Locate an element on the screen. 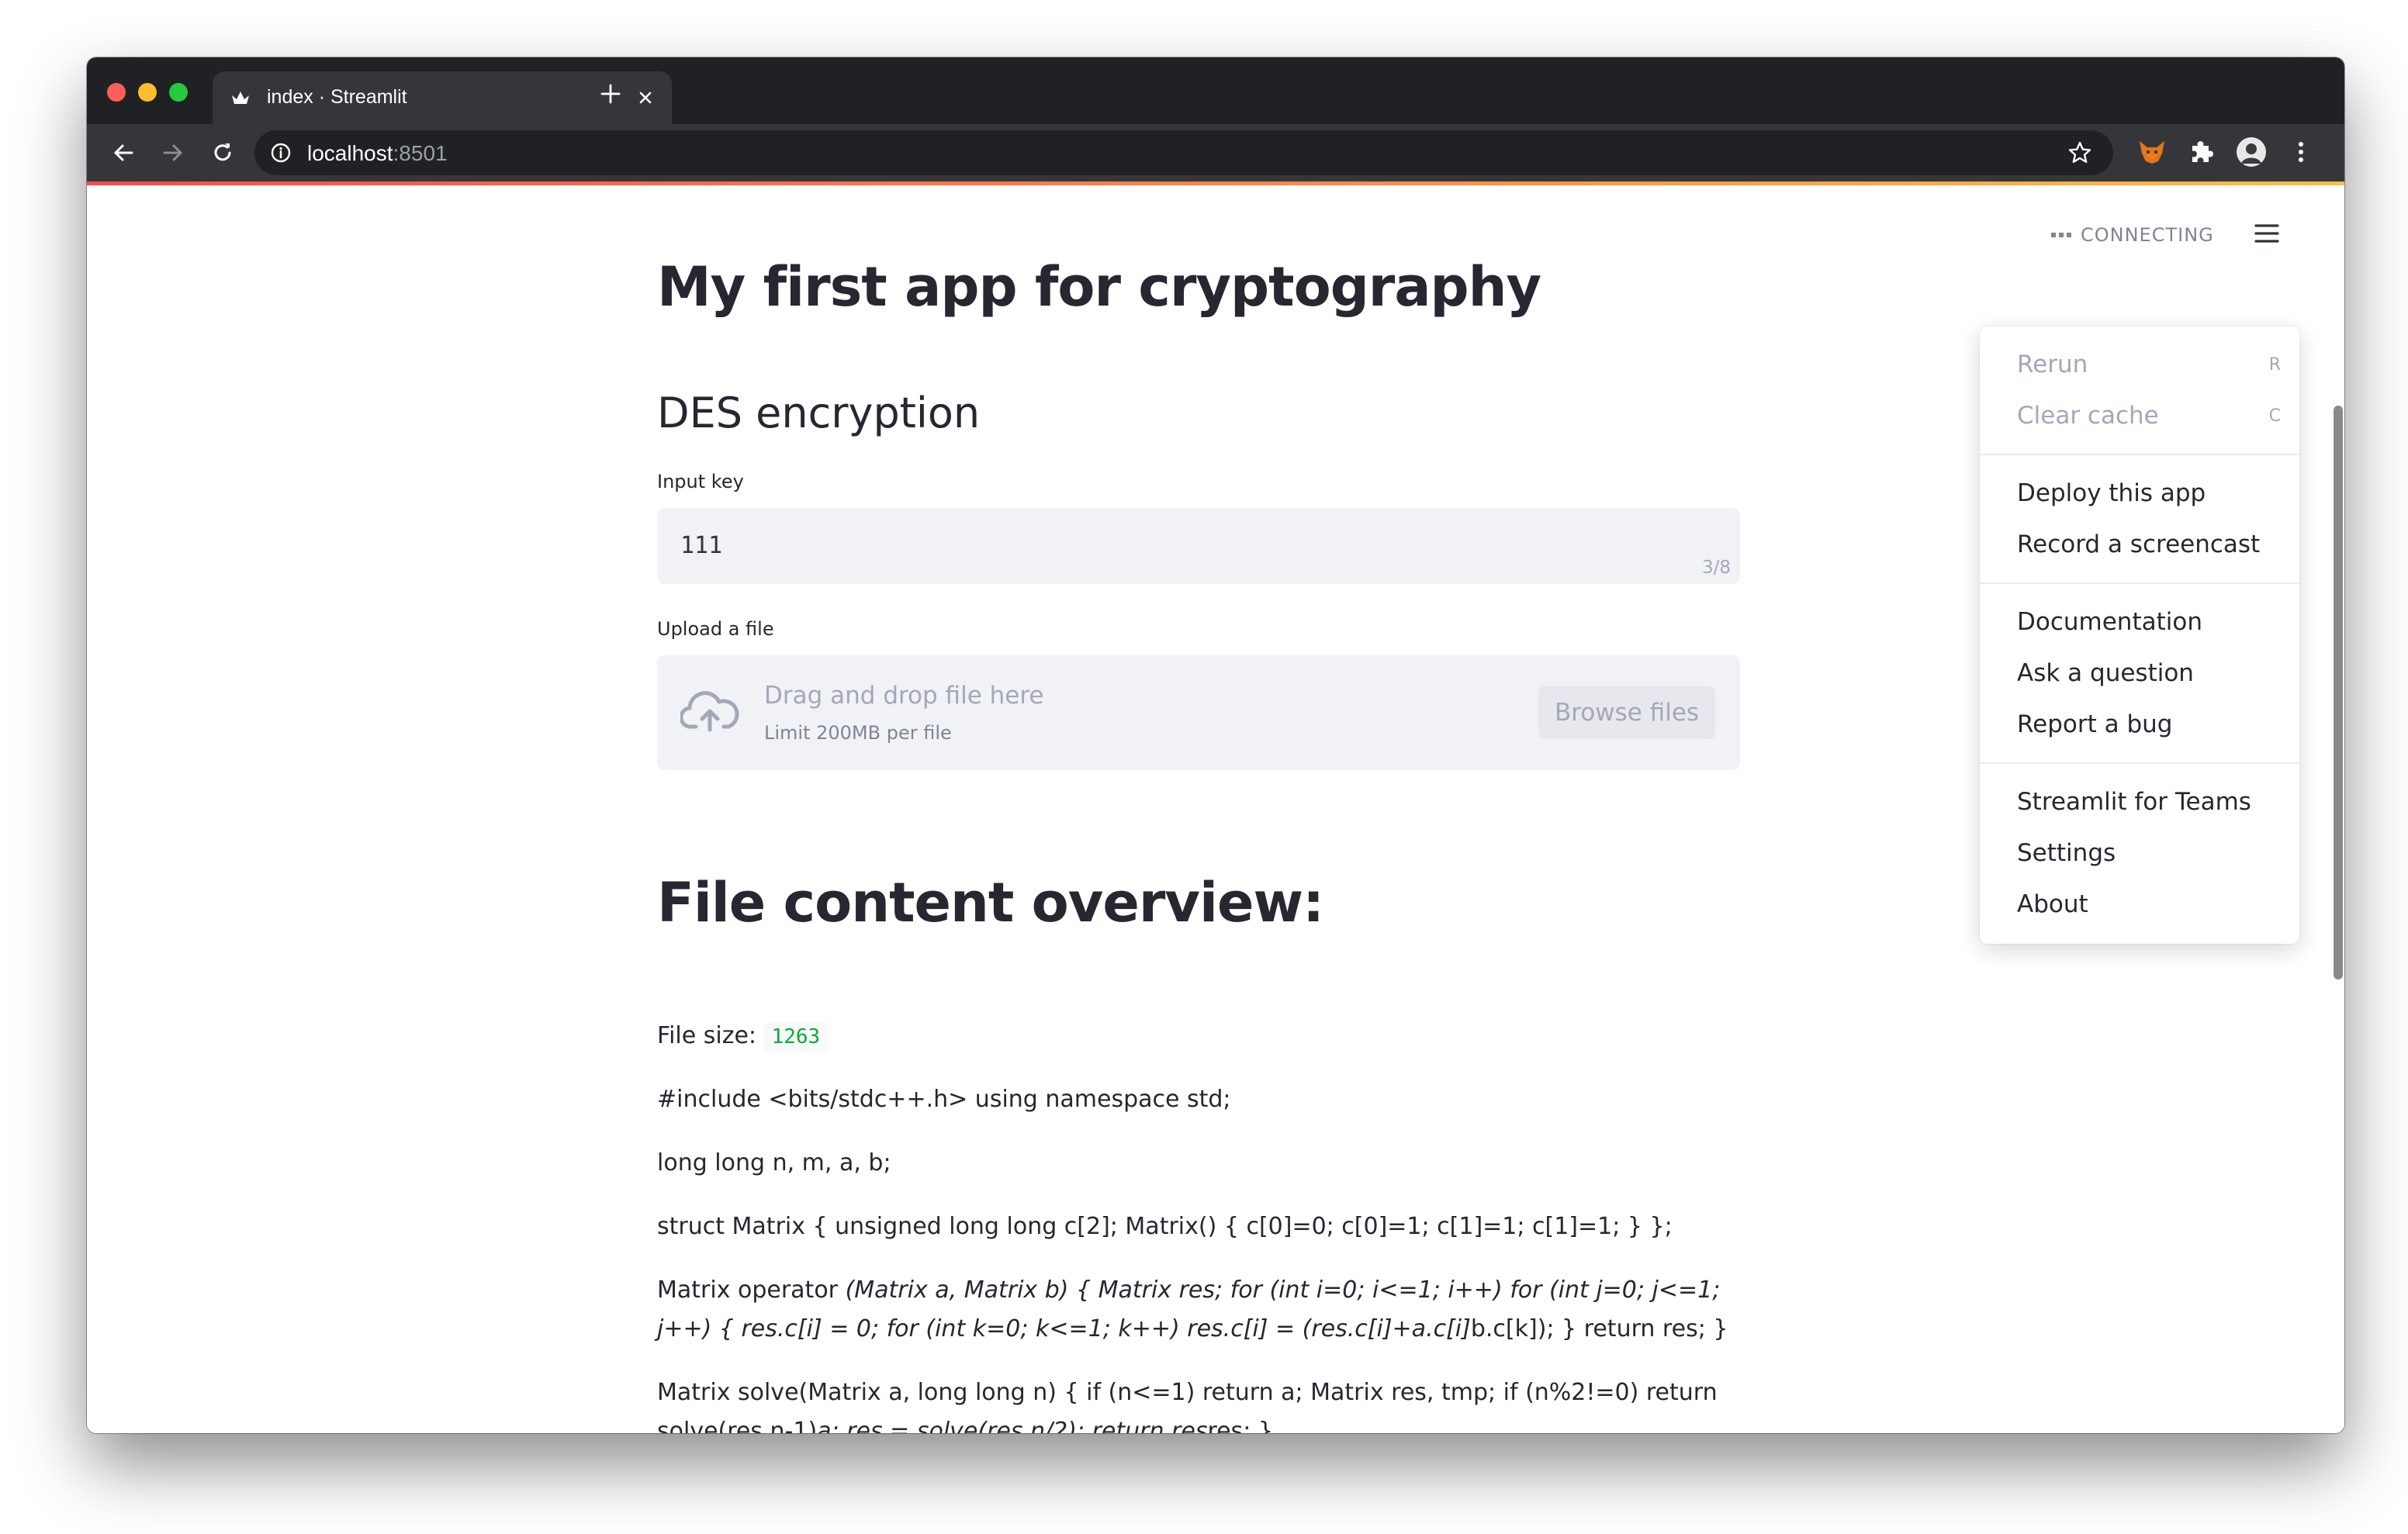  menu-item-settings: Settings is located at coordinates (2149, 853).